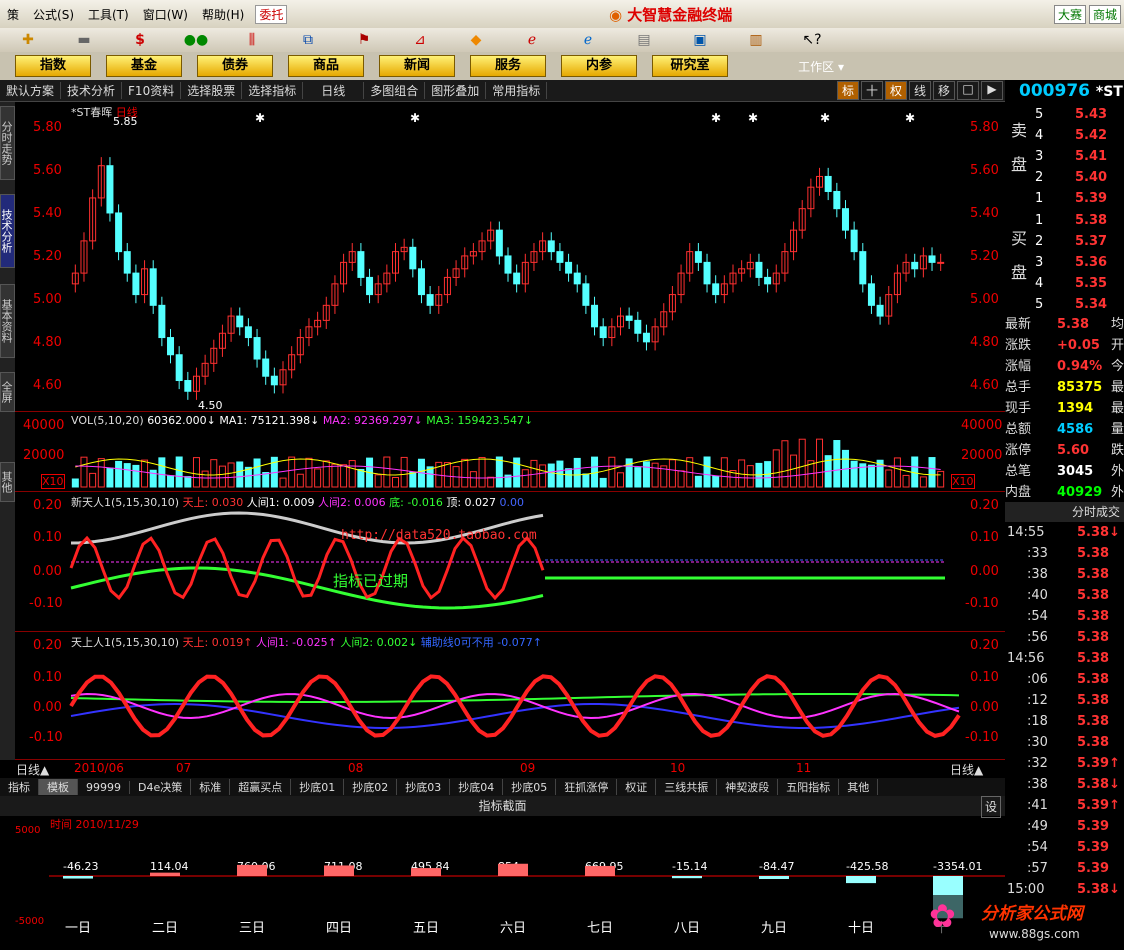  Describe the element at coordinates (588, 40) in the screenshot. I see `blue-e-icon: ℯ` at that location.